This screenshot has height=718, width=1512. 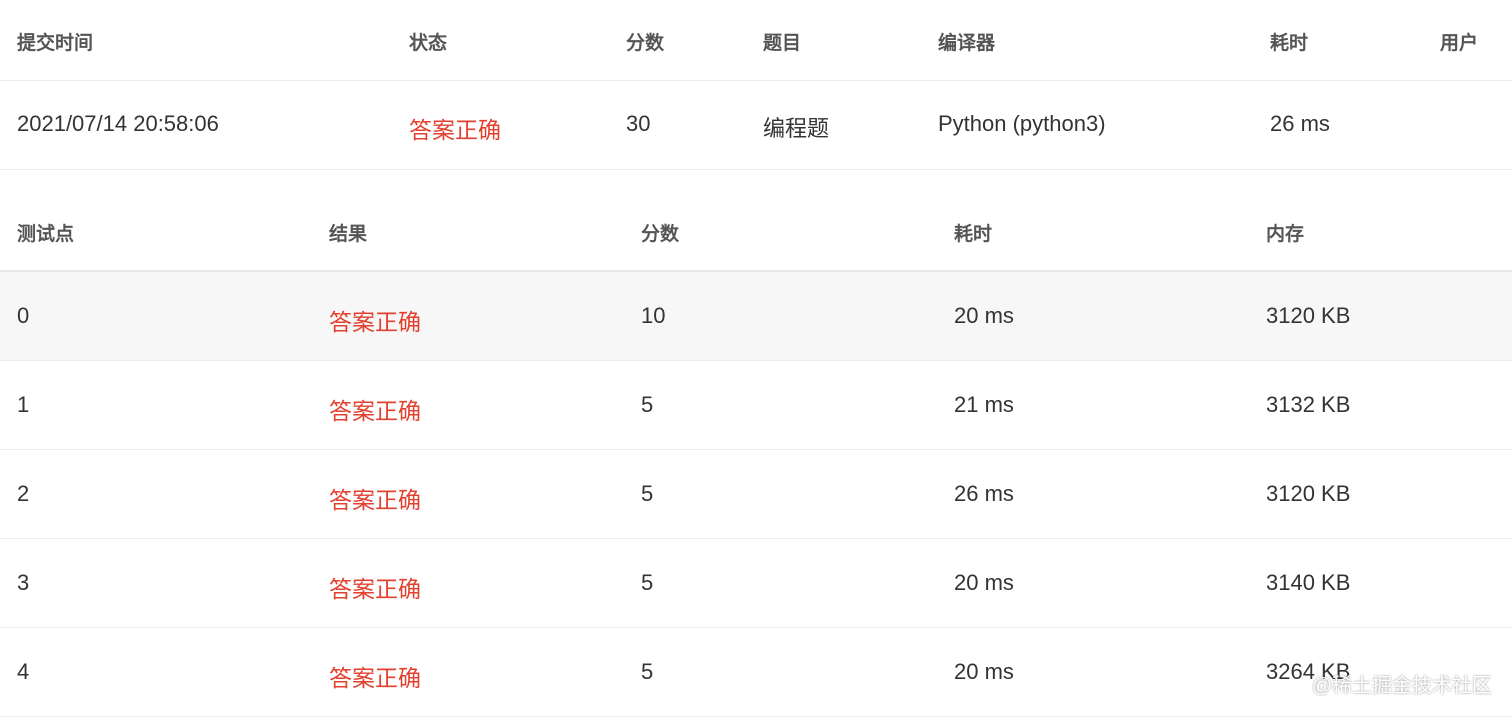 What do you see at coordinates (1401, 686) in the screenshot?
I see `watermark: @稀土掘金技术社区` at bounding box center [1401, 686].